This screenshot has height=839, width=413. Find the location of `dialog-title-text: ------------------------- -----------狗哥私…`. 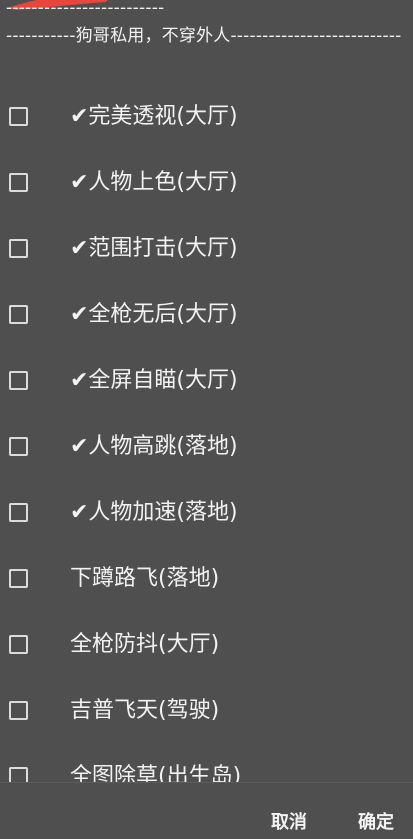

dialog-title-text: ------------------------- -----------狗哥私… is located at coordinates (204, 23).